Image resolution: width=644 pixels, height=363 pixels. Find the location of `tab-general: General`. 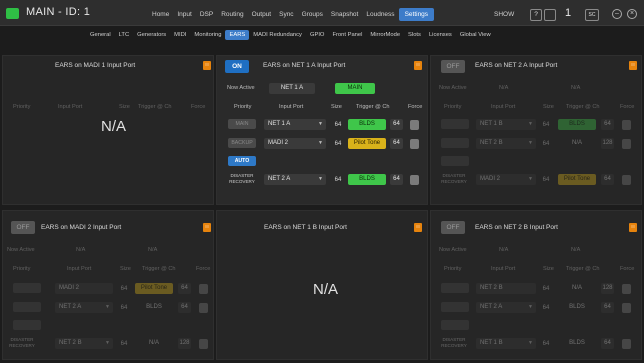

tab-general: General is located at coordinates (100, 35).